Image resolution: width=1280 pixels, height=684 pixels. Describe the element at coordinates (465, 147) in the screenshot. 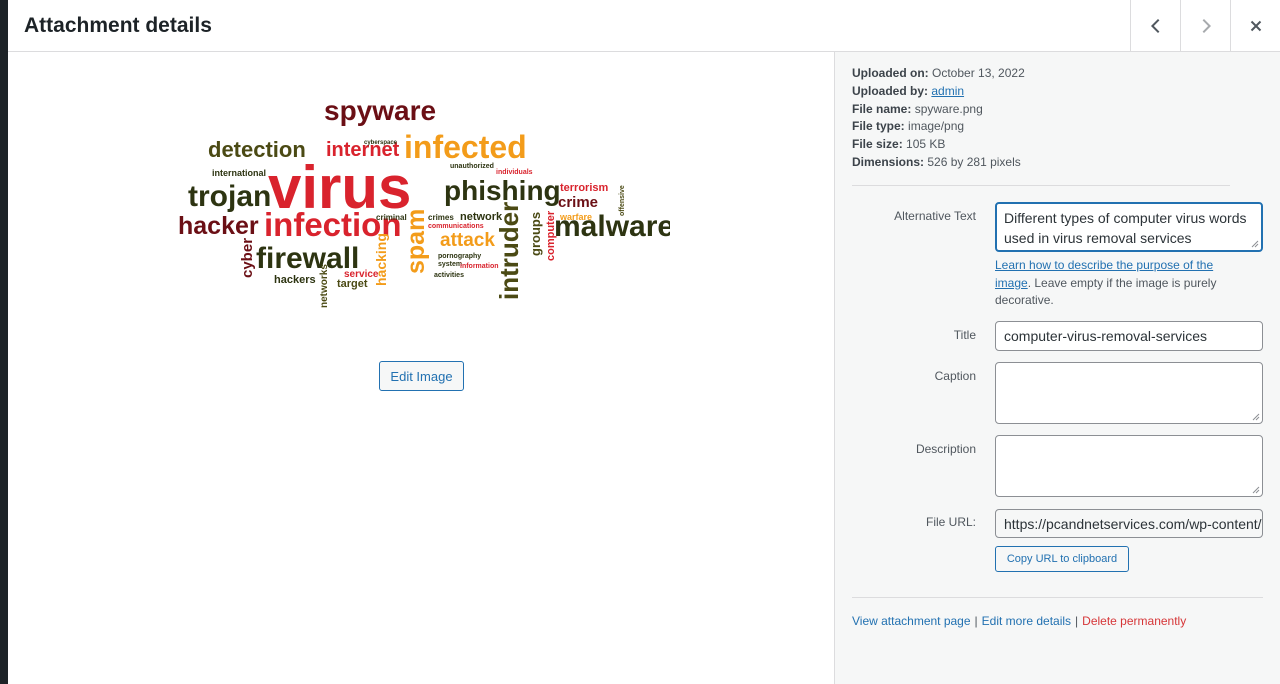

I see `word-infected: infected` at that location.